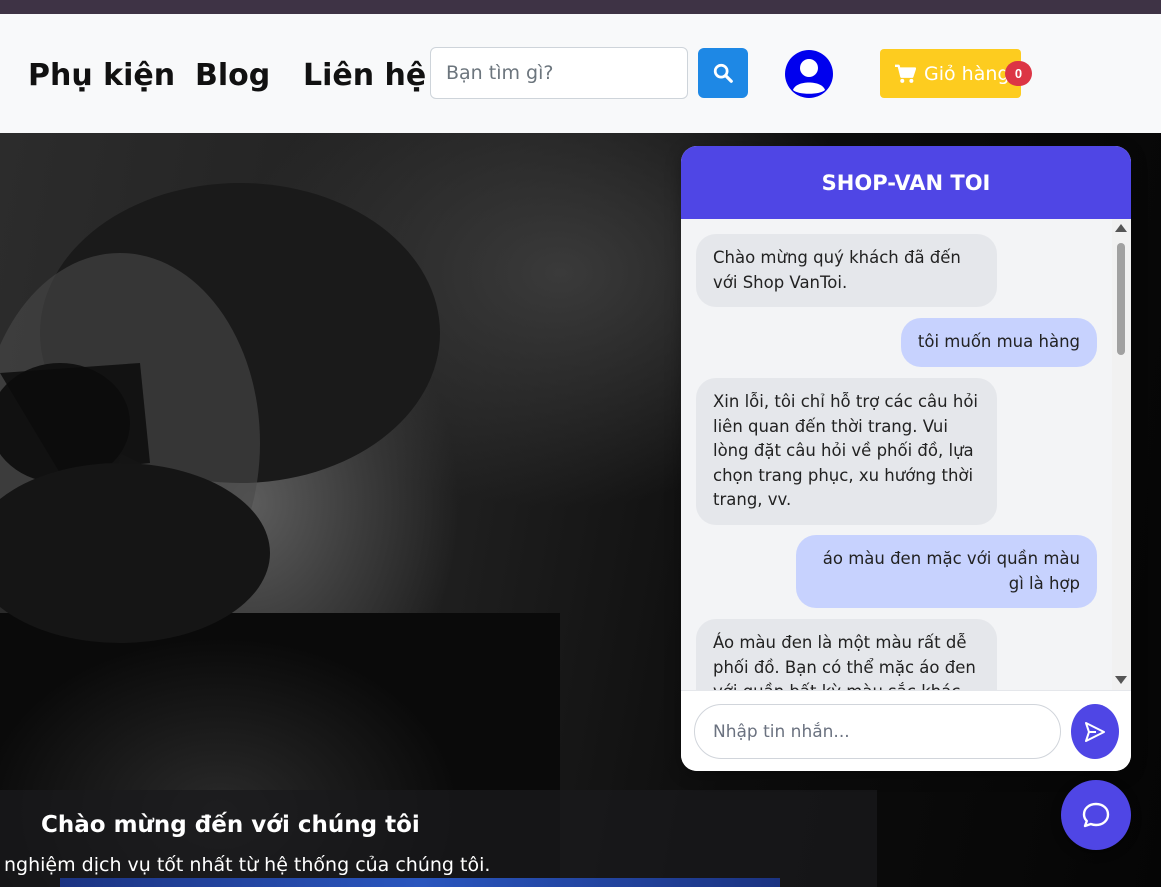  I want to click on chat-message-user: tôi muốn mua hàng, so click(998, 342).